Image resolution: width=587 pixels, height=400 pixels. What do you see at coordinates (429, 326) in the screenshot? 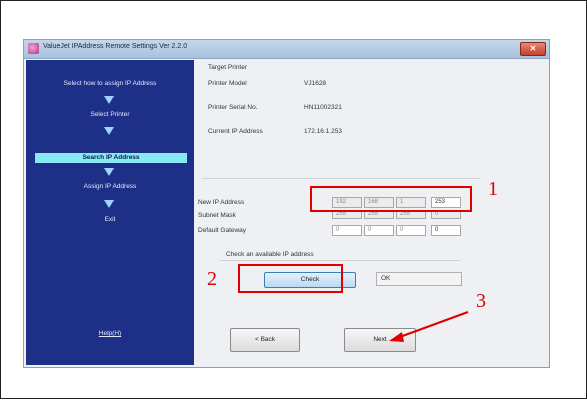
I see `callout-arrow-to-next` at bounding box center [429, 326].